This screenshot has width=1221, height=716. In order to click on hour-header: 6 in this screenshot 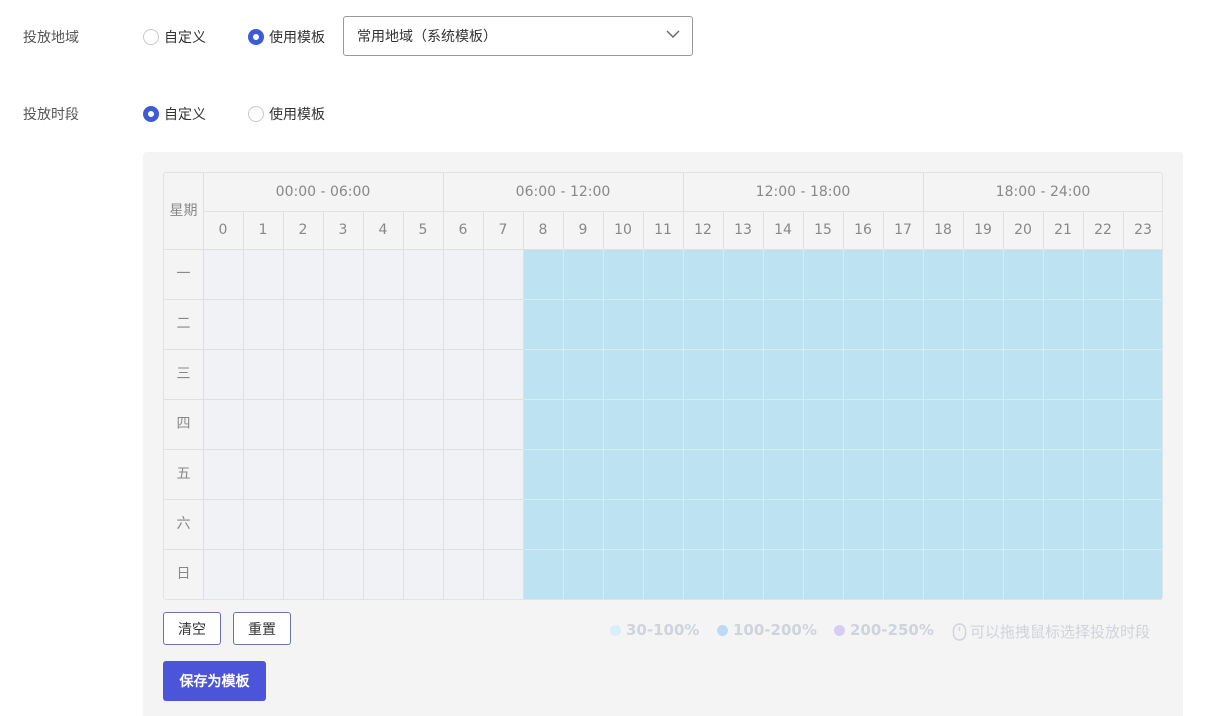, I will do `click(463, 230)`.